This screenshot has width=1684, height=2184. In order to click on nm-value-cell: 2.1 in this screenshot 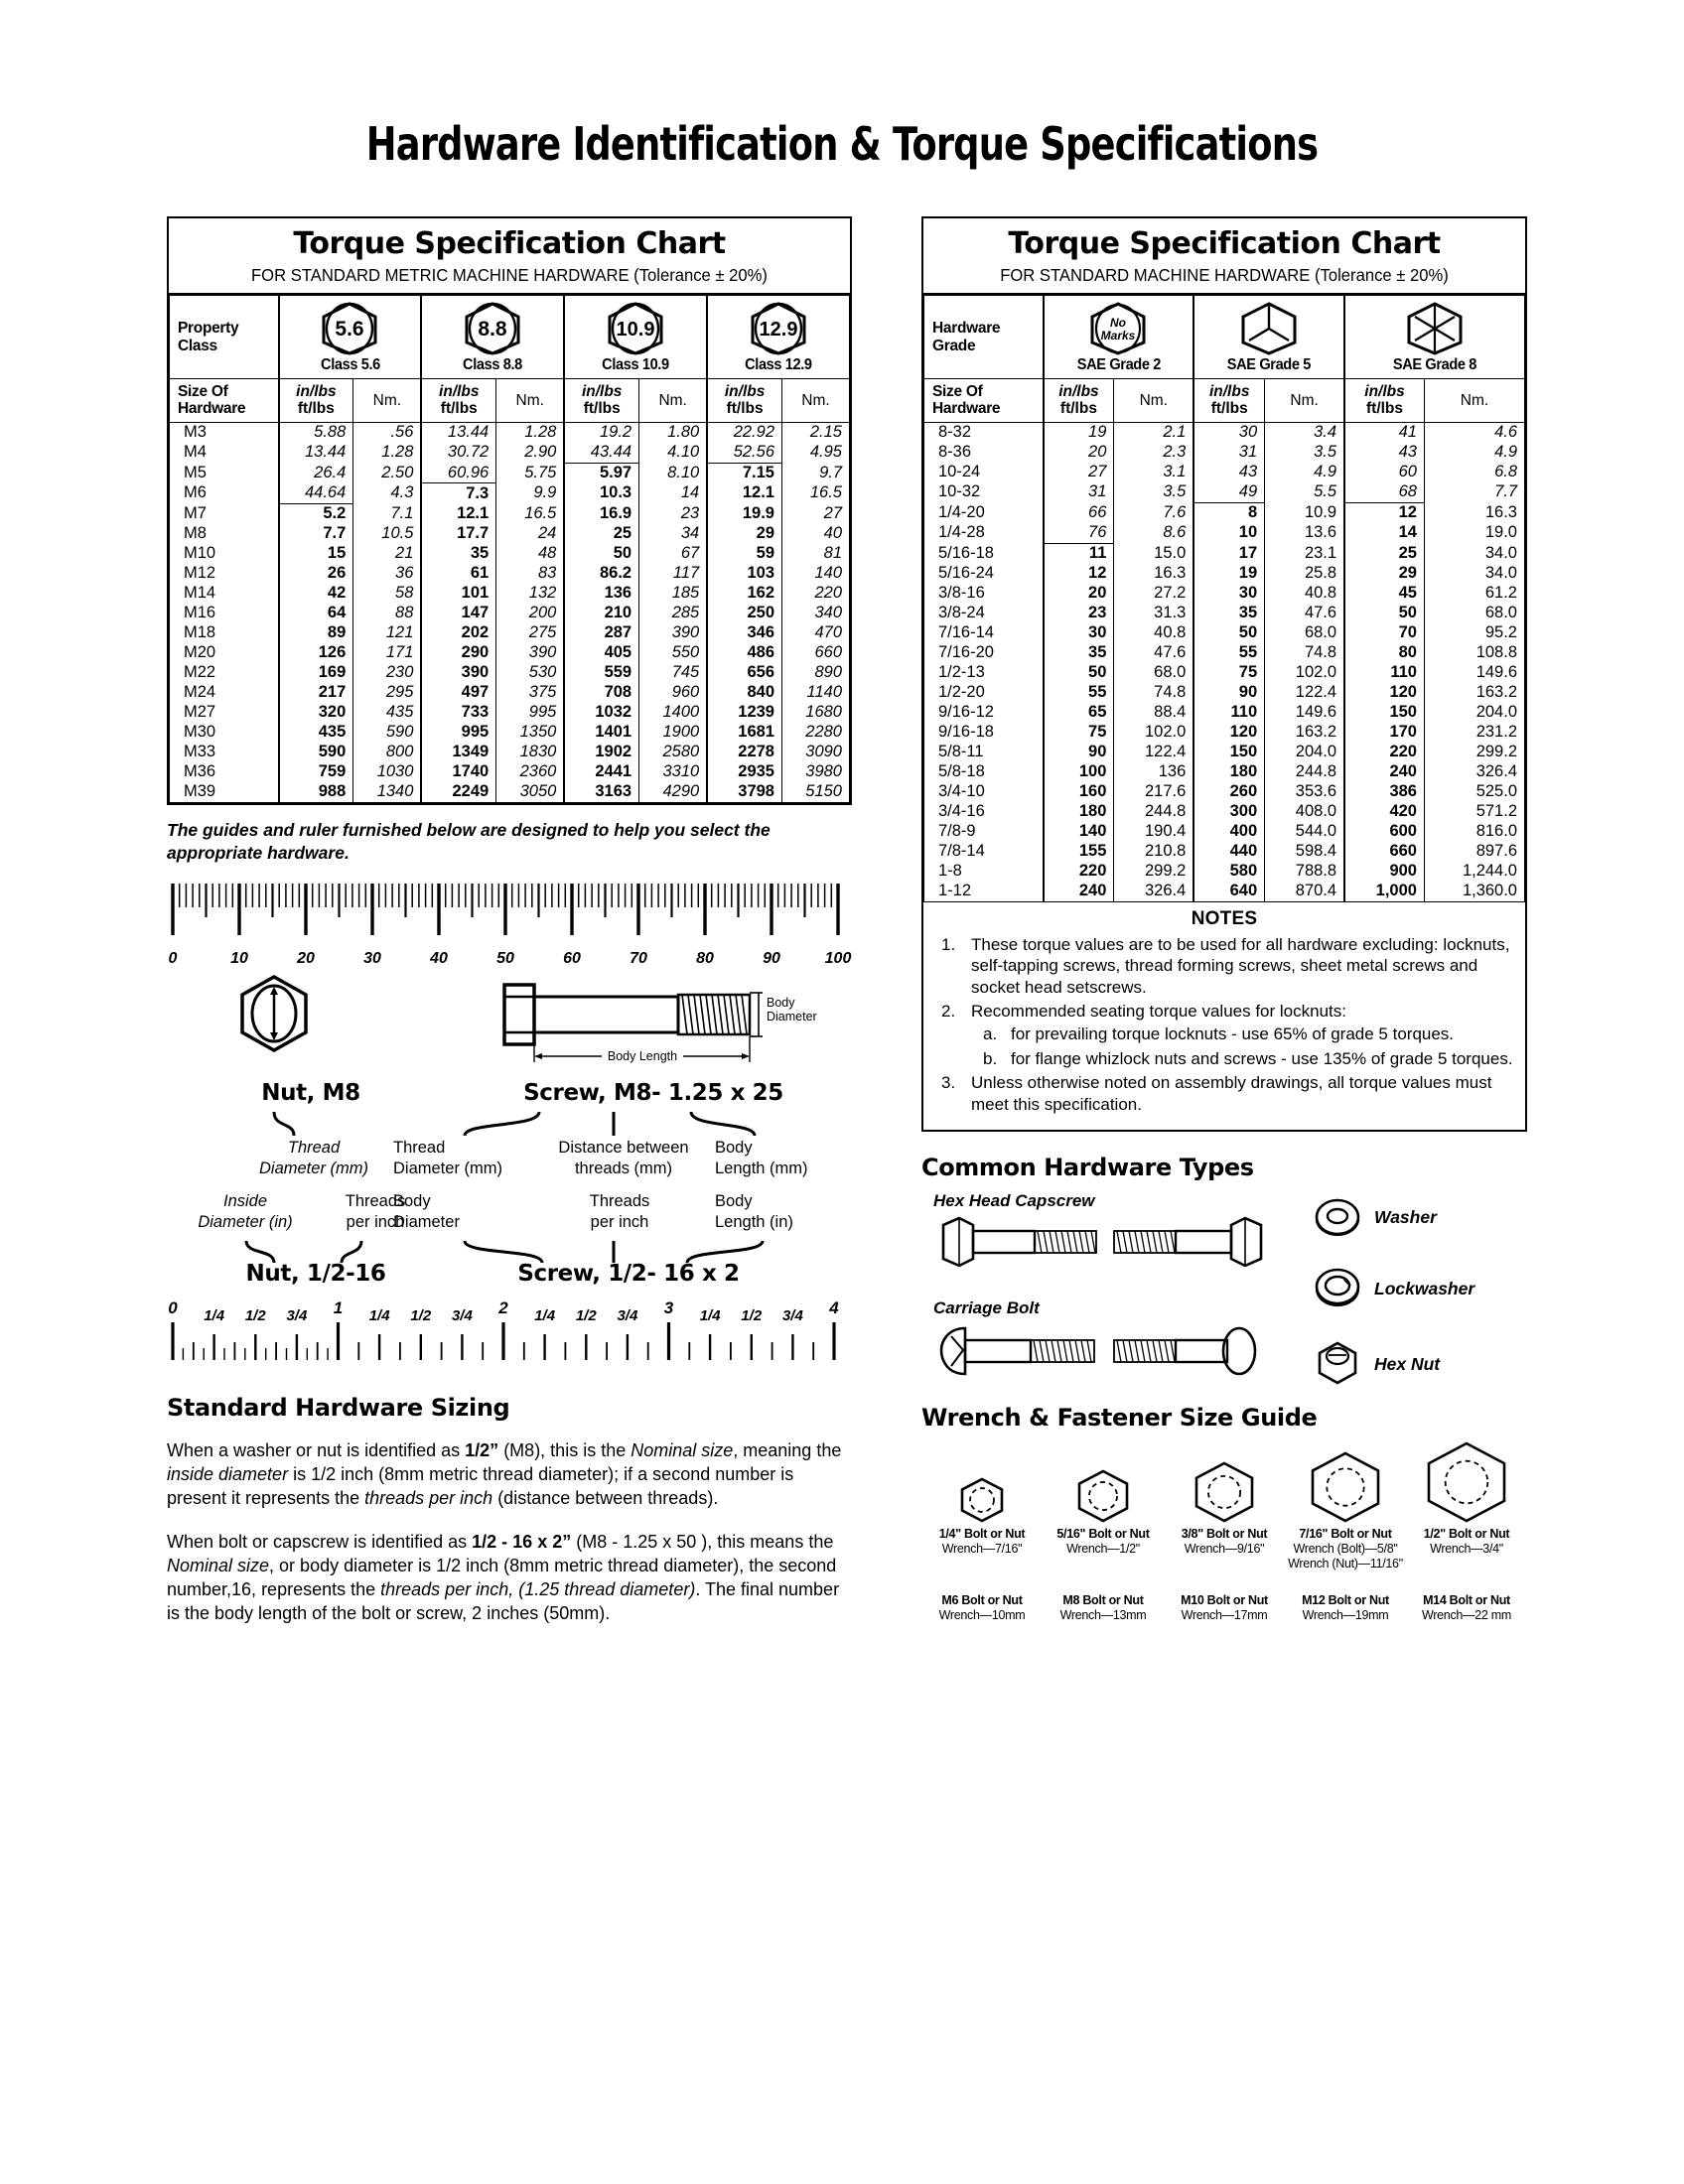, I will do `click(1153, 432)`.